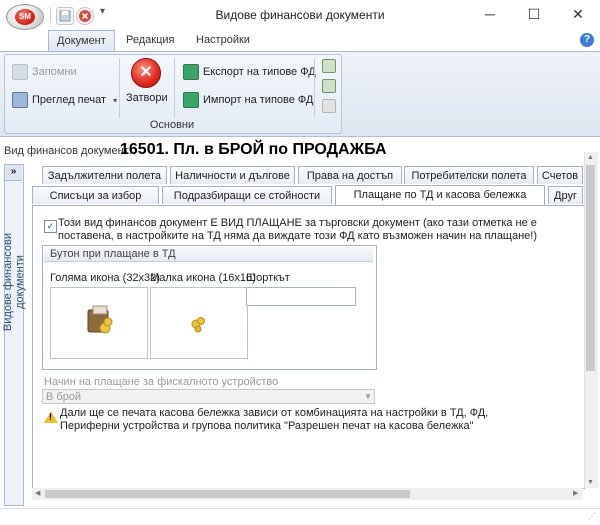 The height and width of the screenshot is (525, 600). What do you see at coordinates (50, 226) in the screenshot?
I see `is-payment-checkbox: ✓` at bounding box center [50, 226].